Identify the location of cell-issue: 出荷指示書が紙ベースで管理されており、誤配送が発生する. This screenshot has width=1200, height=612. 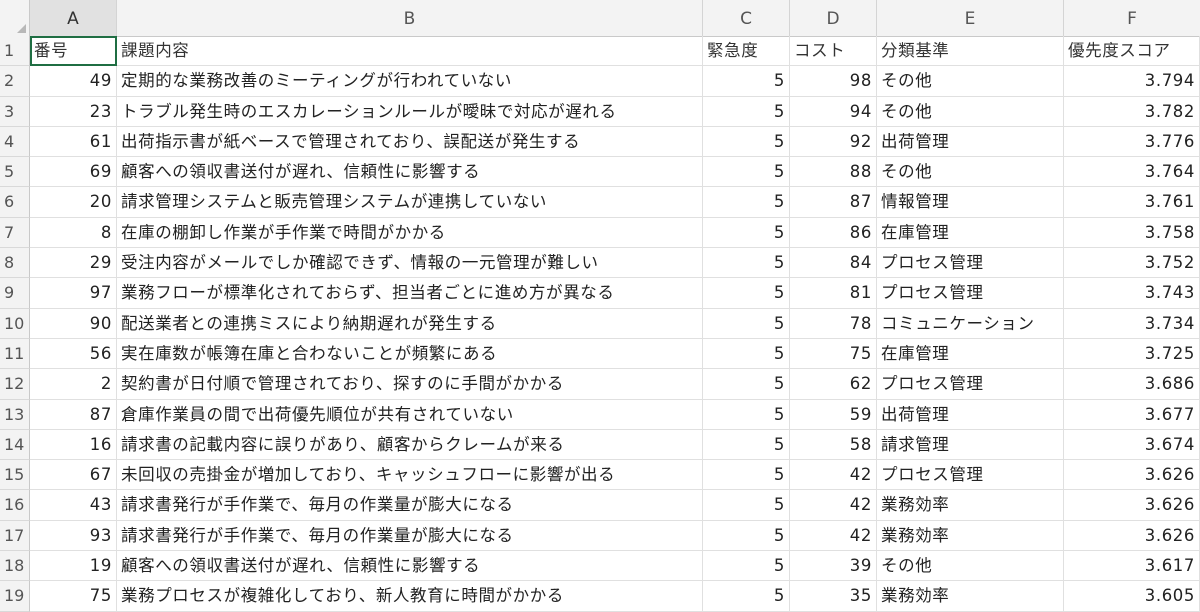
(410, 142).